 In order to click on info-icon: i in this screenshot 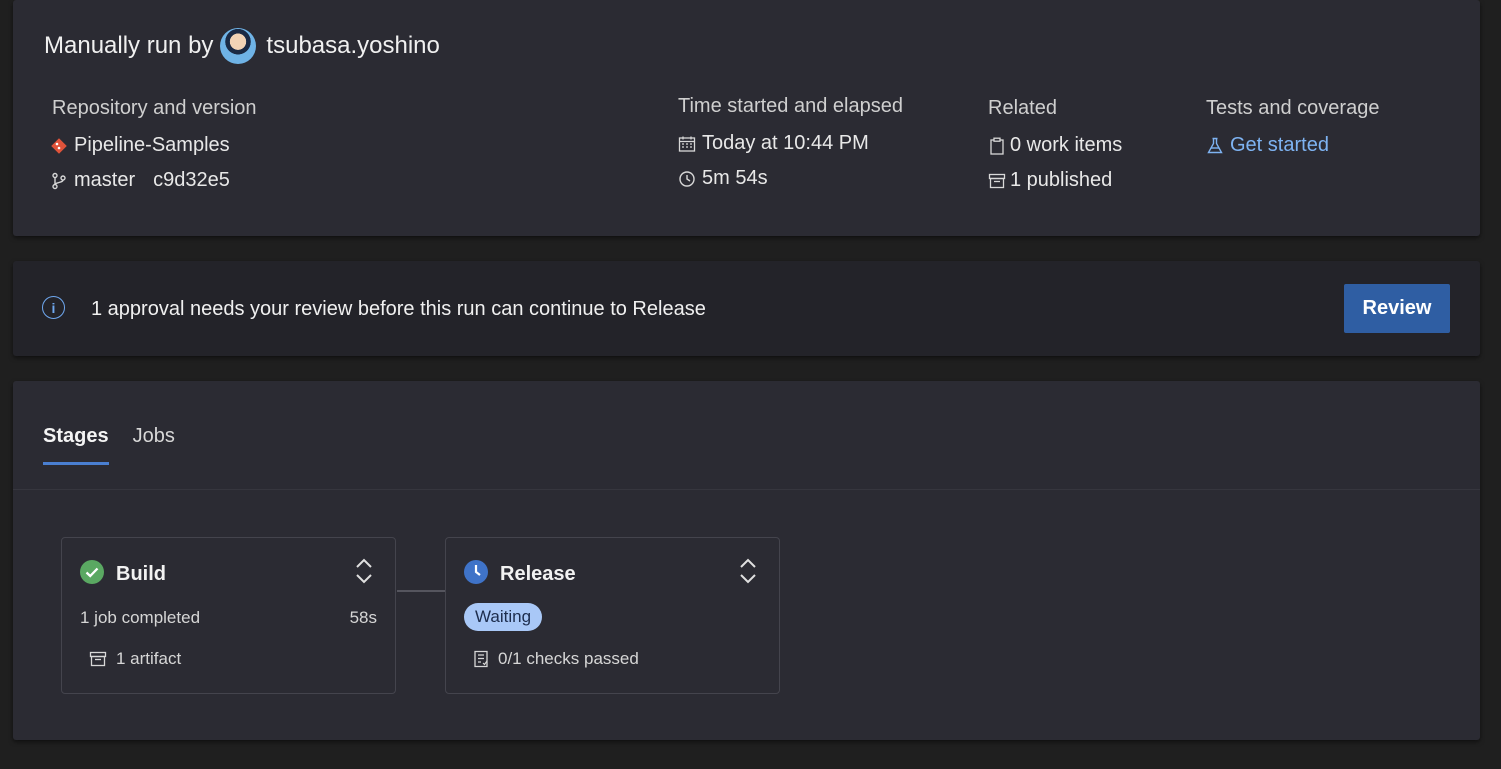, I will do `click(53, 307)`.